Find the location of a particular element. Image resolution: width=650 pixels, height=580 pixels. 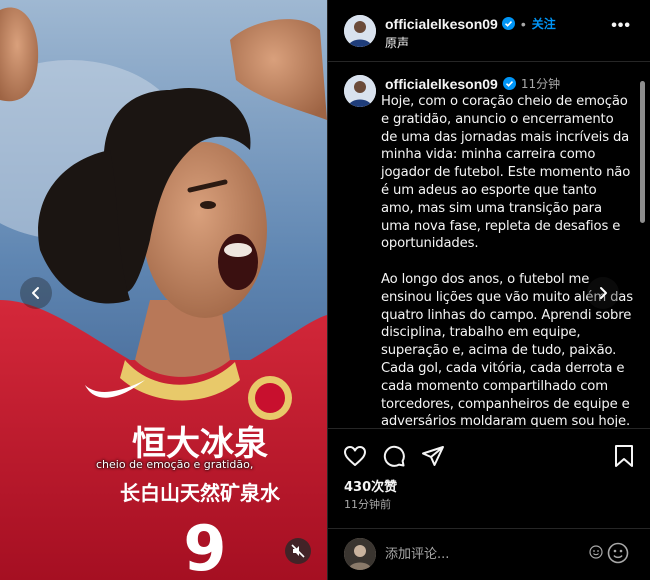

bookmark-icon is located at coordinates (624, 456).